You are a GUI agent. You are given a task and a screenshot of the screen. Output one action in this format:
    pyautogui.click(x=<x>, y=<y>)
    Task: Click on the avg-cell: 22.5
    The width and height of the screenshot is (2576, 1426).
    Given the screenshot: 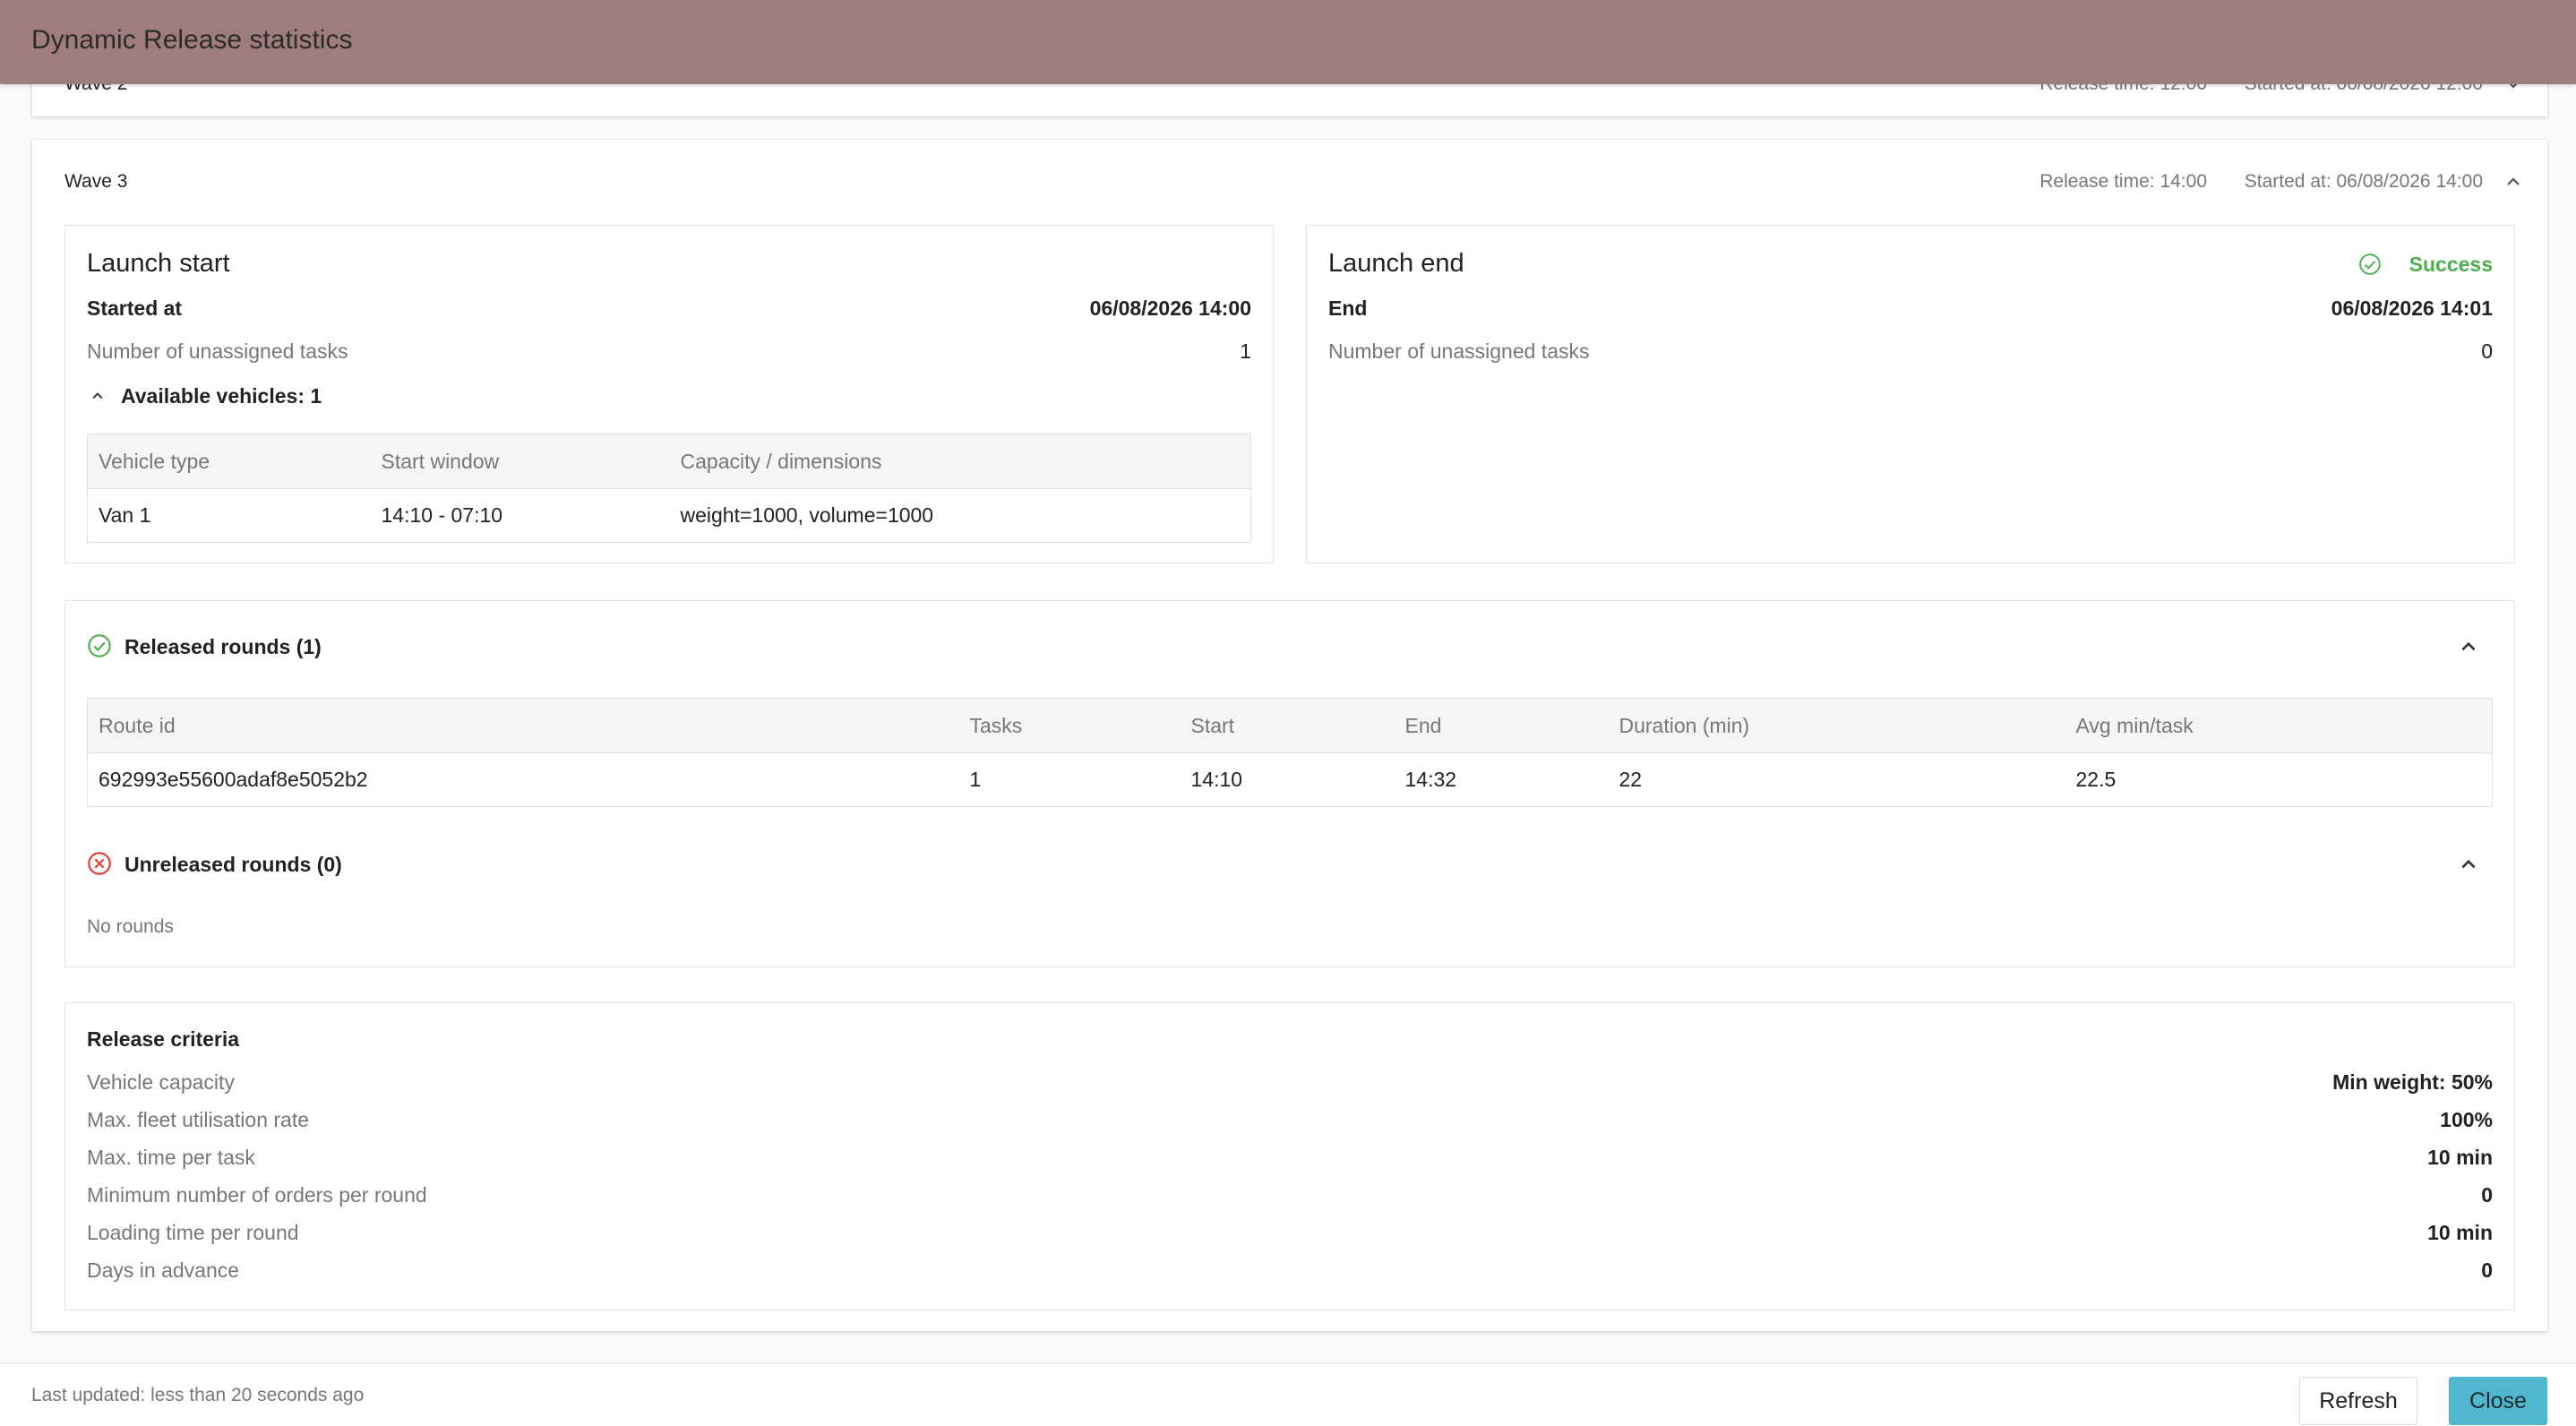 What is the action you would take?
    pyautogui.click(x=2096, y=779)
    